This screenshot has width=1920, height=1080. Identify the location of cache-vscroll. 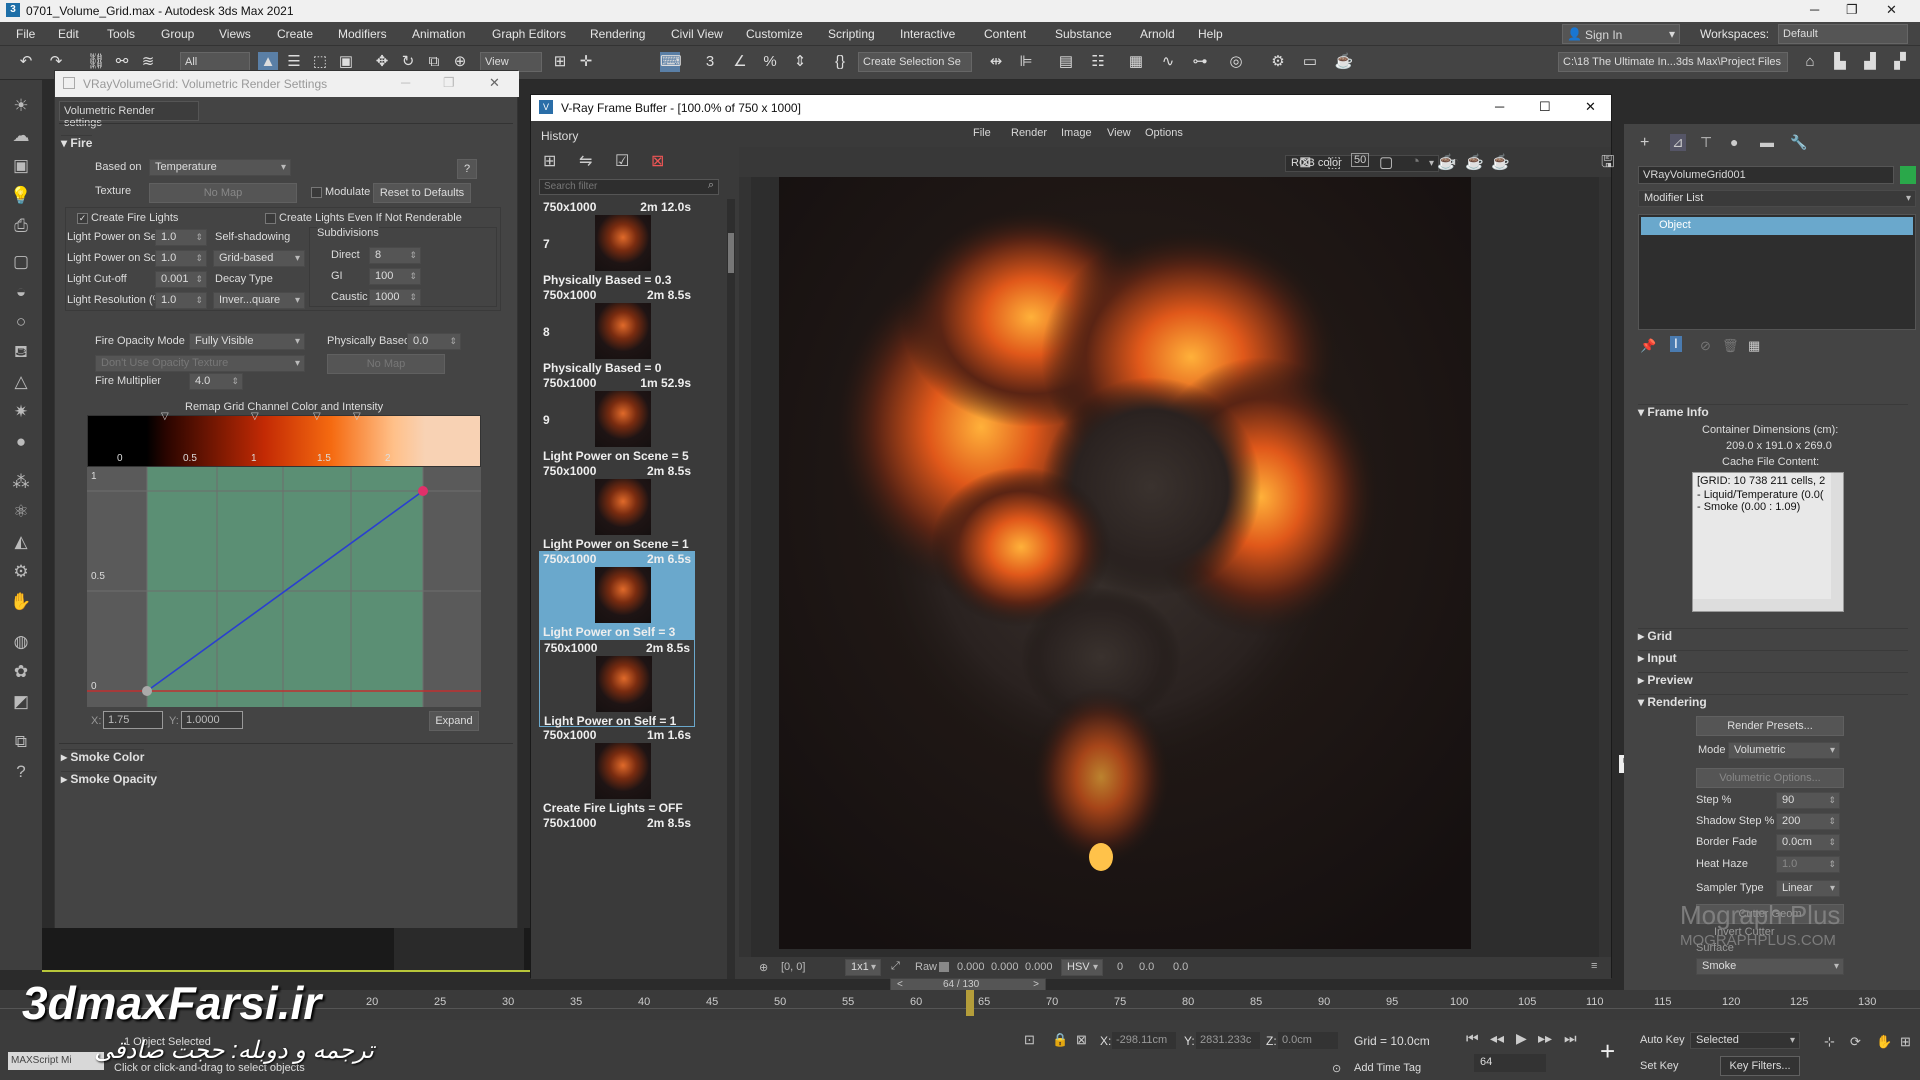
(1837, 542).